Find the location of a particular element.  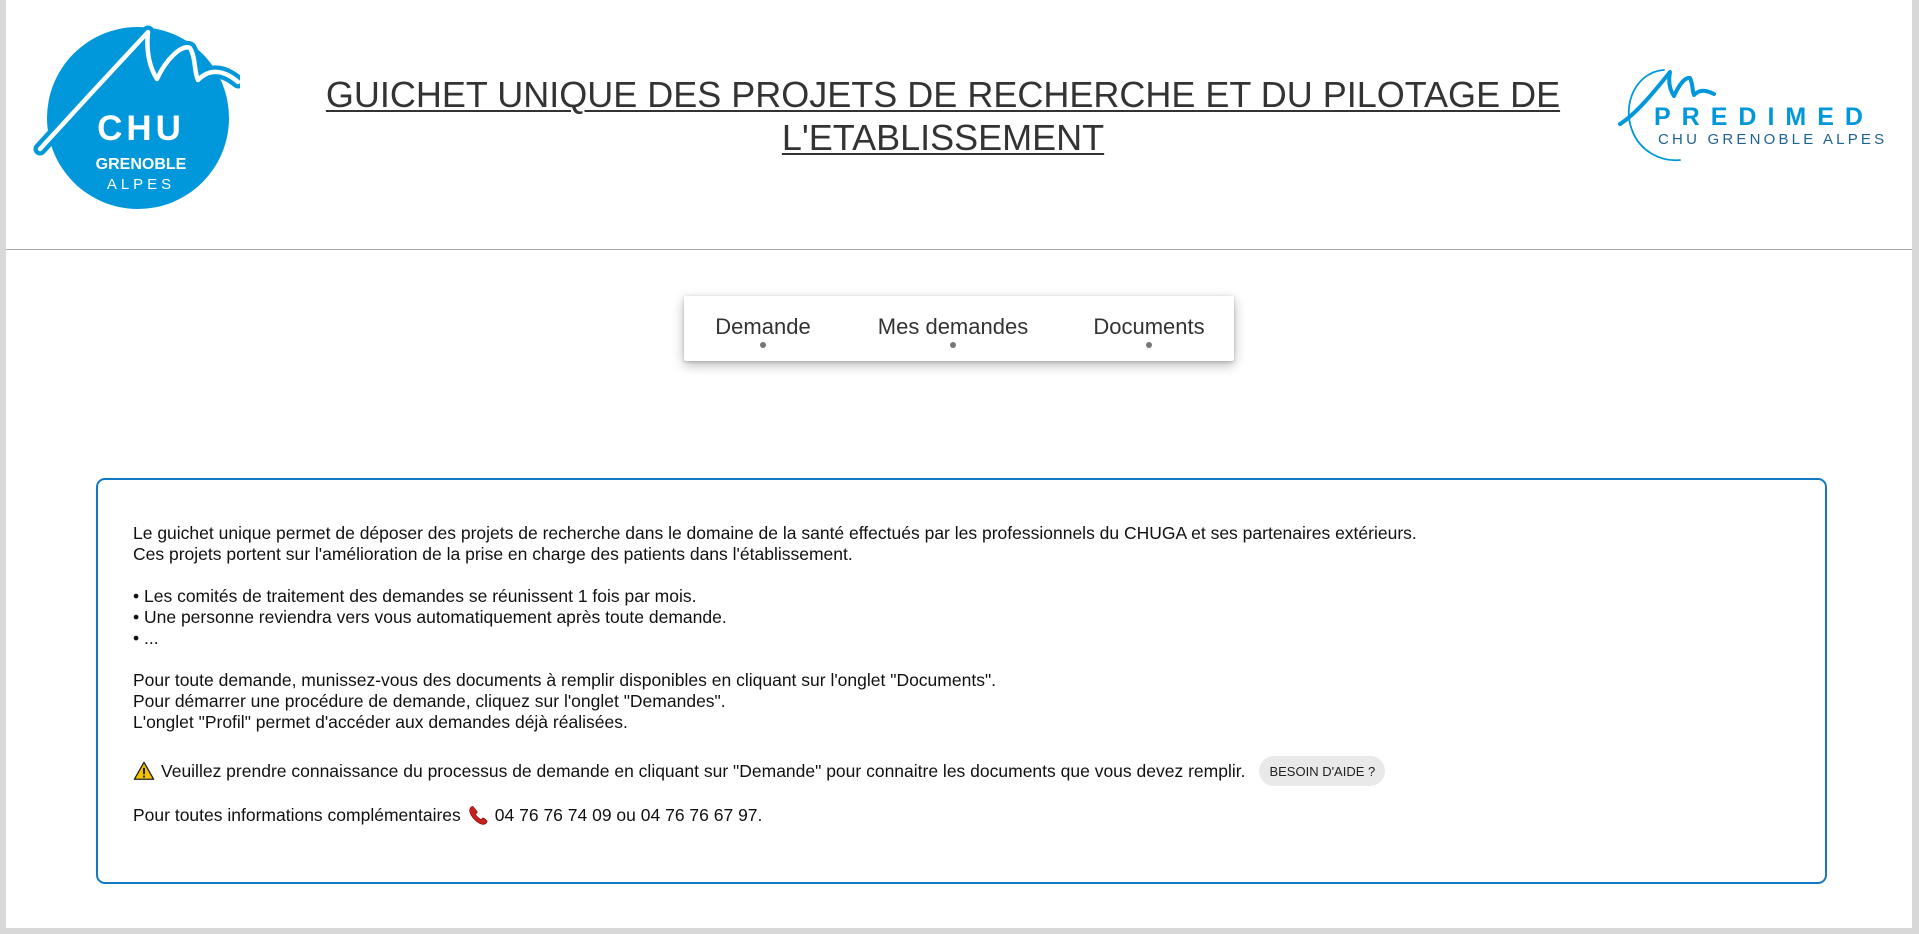

main-tabs: Demande Mes demandes Documents is located at coordinates (959, 328).